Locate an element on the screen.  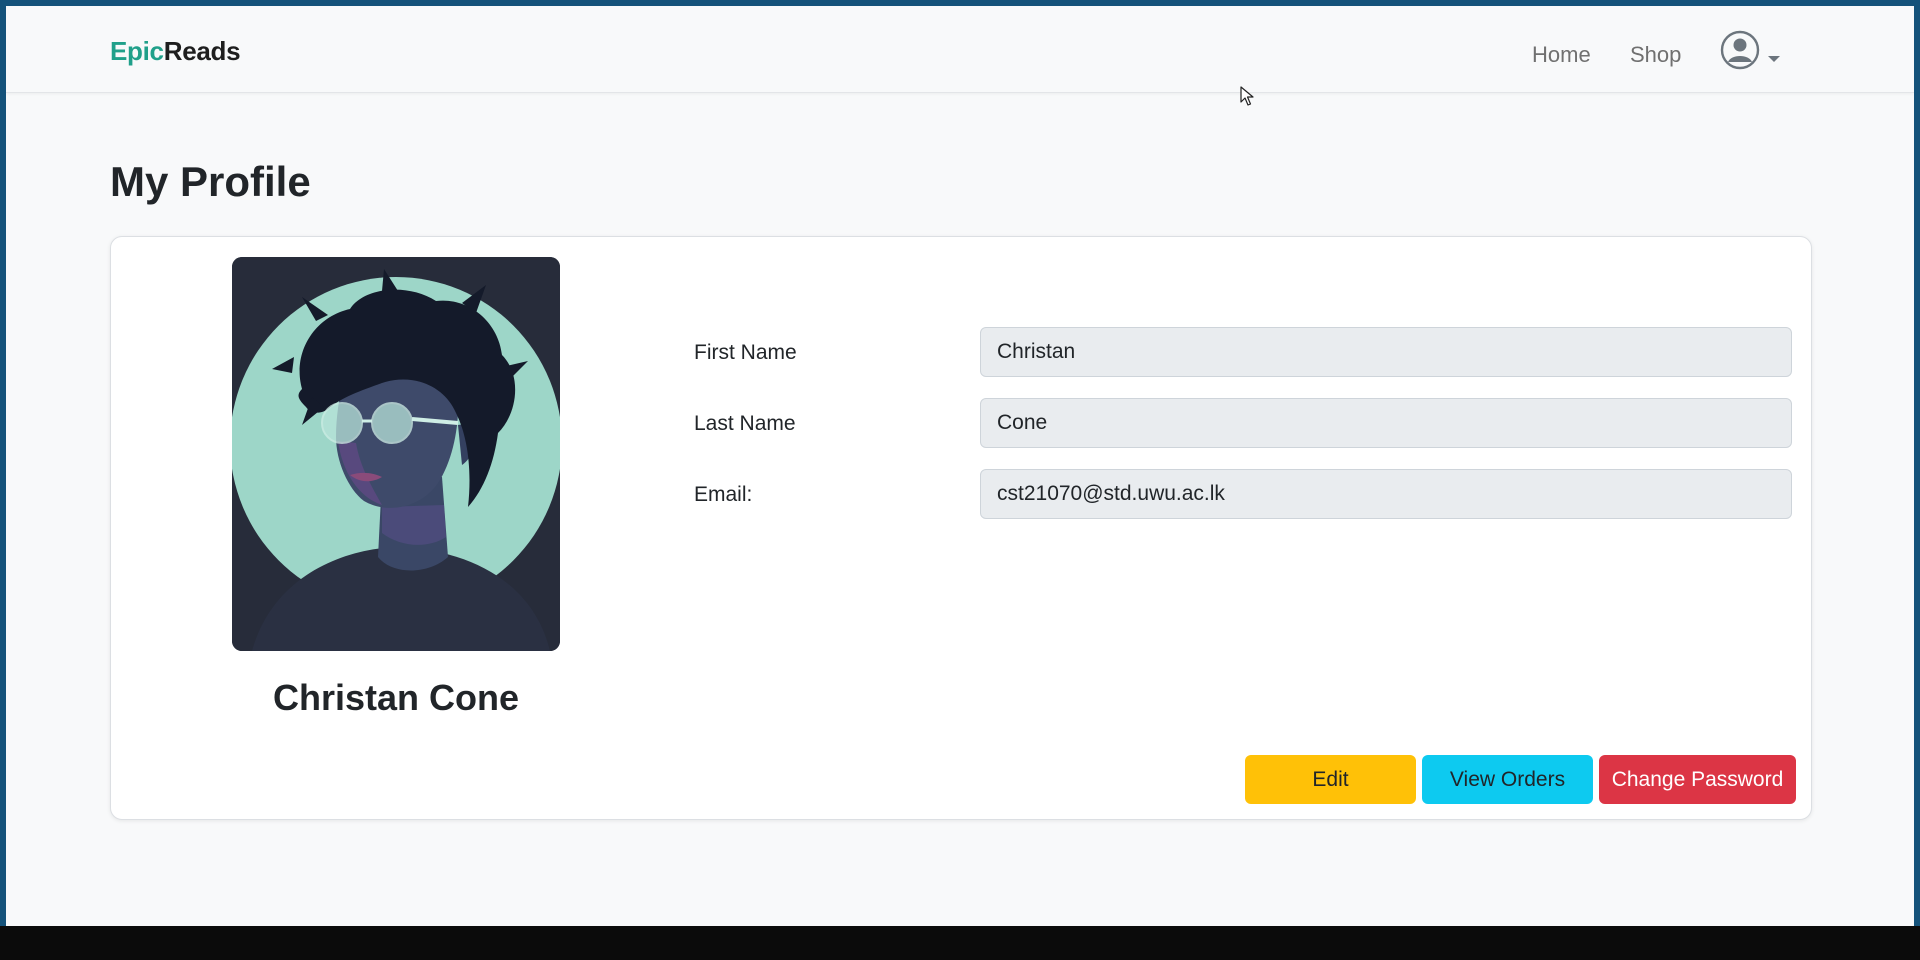
first-name-label: First Name is located at coordinates (745, 352).